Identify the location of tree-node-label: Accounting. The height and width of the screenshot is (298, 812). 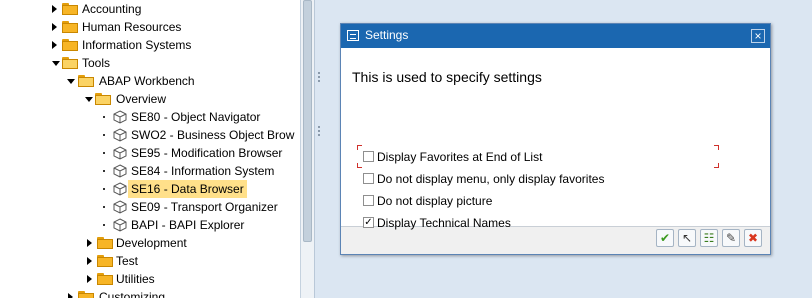
(112, 9).